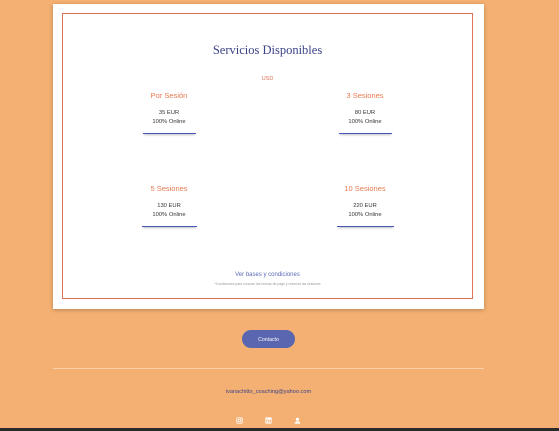  I want to click on plan-name: 3 Sesiones, so click(365, 95).